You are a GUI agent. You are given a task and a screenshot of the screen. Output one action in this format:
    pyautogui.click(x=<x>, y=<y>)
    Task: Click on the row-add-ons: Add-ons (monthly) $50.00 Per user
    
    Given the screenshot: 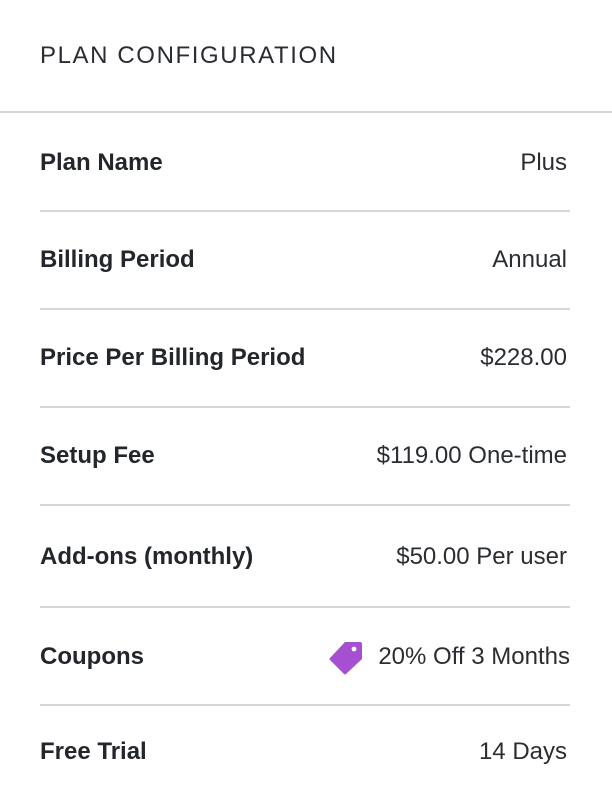 What is the action you would take?
    pyautogui.click(x=305, y=557)
    